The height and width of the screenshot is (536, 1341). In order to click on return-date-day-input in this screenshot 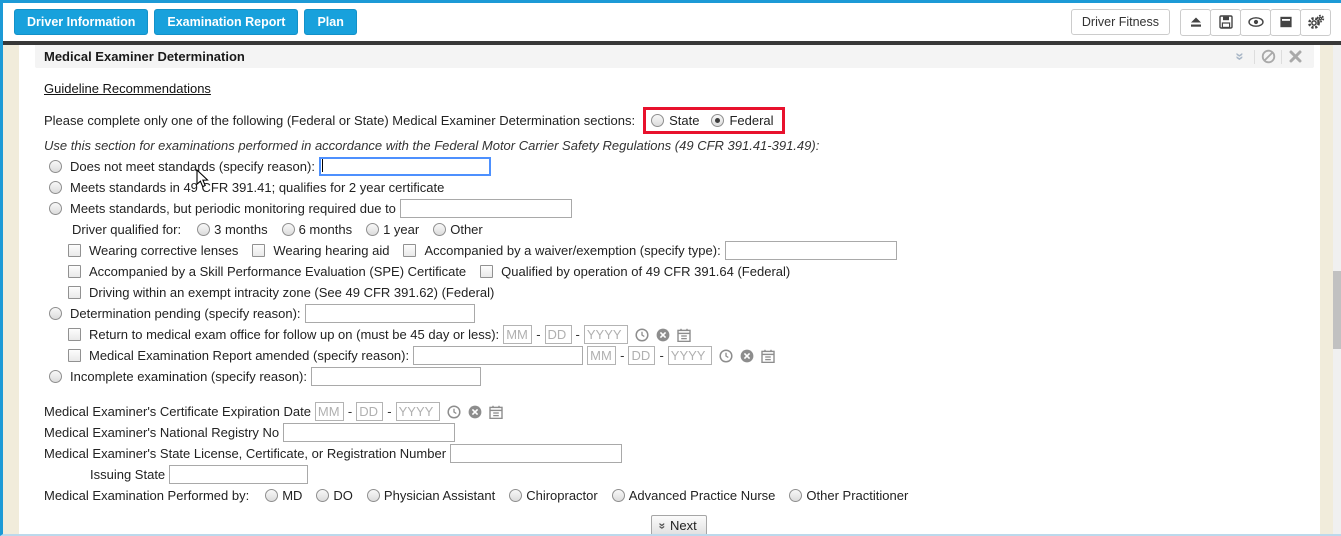, I will do `click(558, 334)`.